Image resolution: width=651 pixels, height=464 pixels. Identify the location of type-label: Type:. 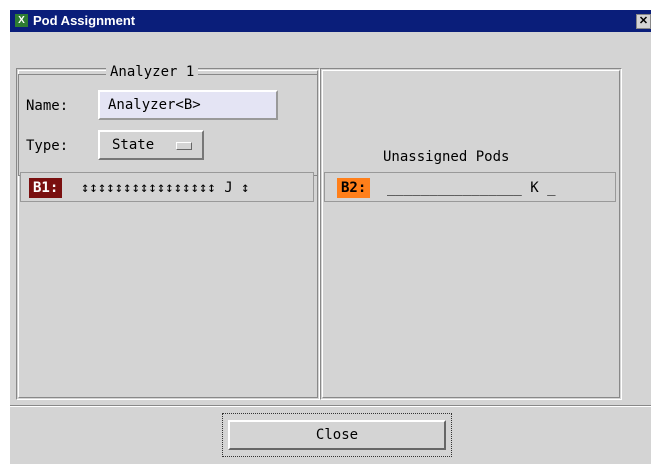
(47, 146).